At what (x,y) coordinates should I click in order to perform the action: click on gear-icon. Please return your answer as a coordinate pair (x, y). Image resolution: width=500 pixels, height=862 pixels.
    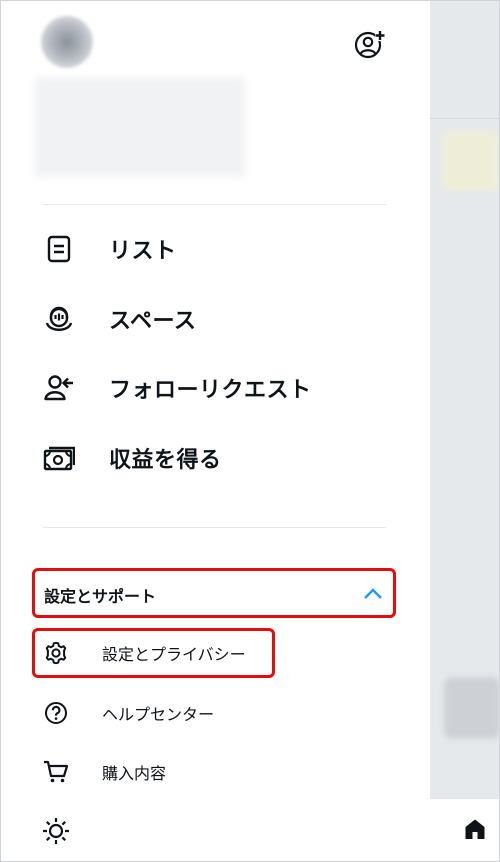
    Looking at the image, I should click on (56, 653).